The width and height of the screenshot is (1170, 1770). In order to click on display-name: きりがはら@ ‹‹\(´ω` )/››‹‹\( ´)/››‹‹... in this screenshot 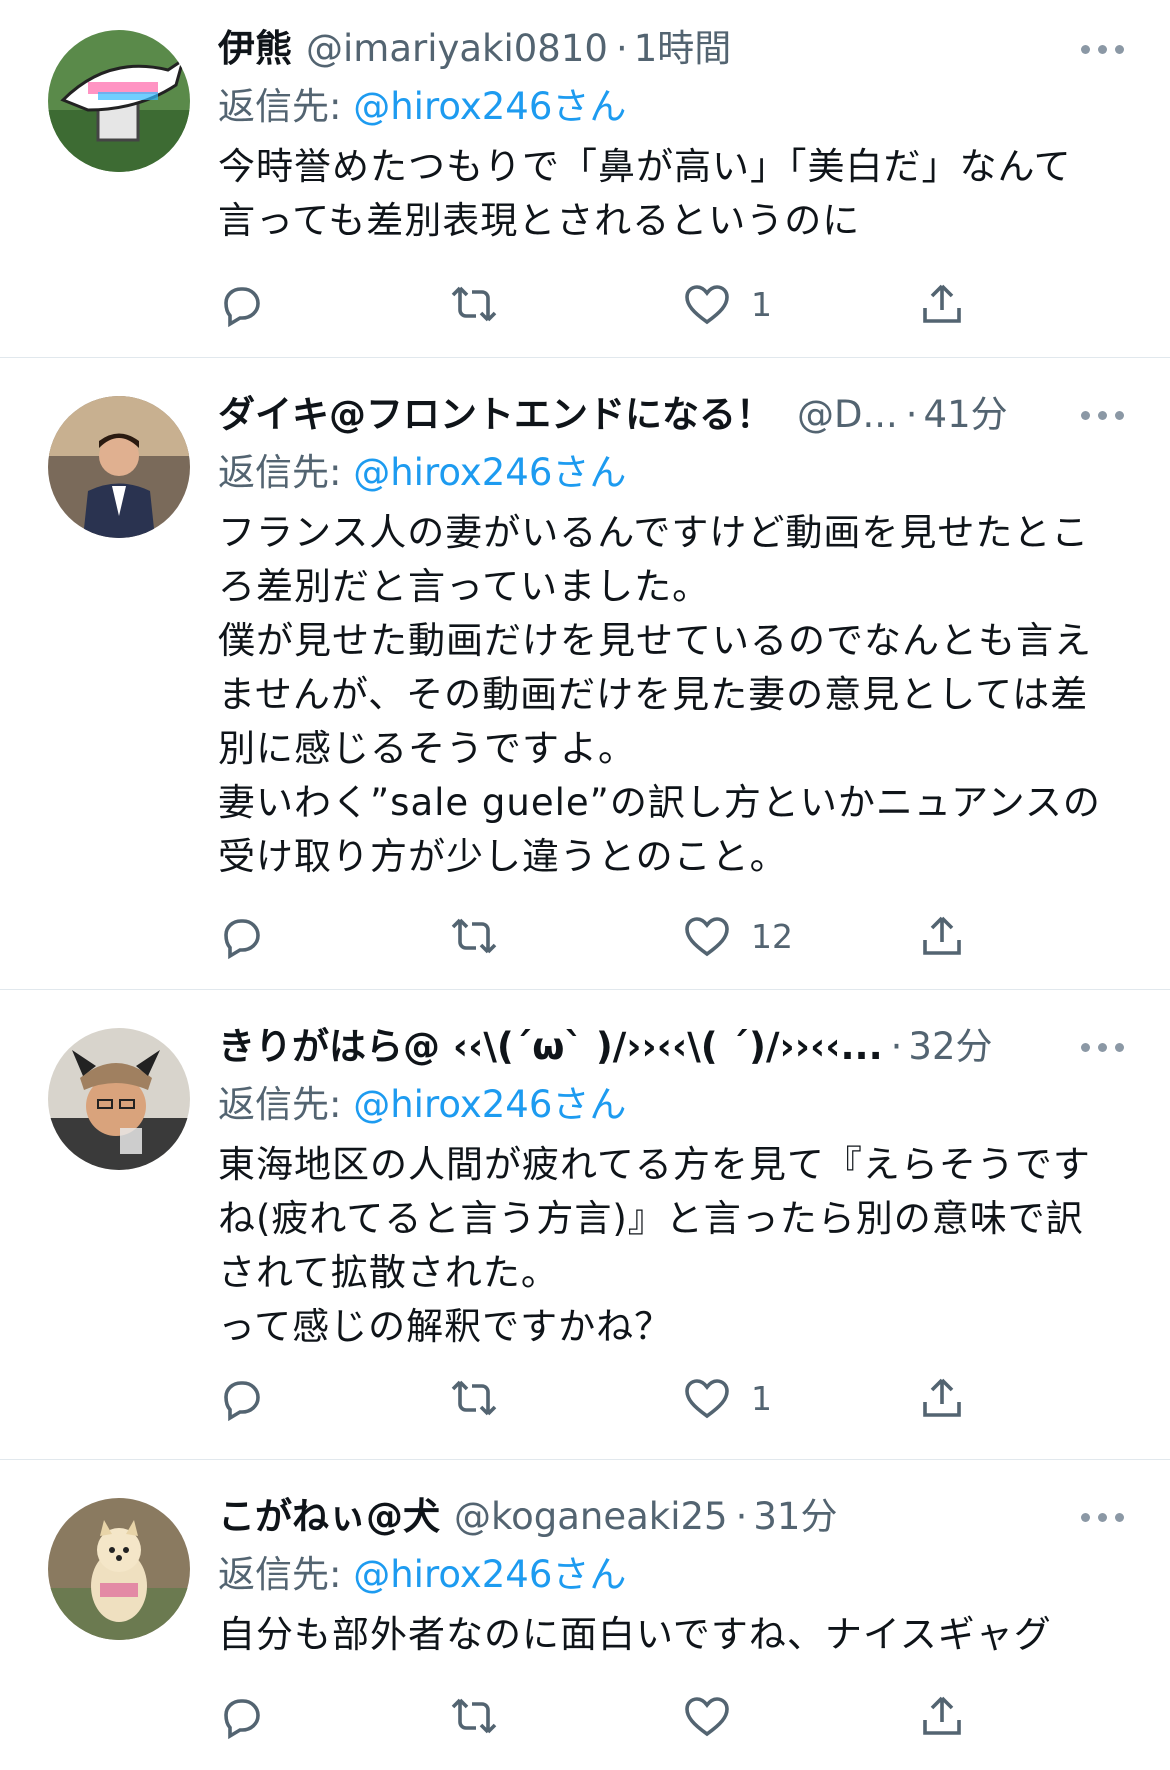, I will do `click(550, 1047)`.